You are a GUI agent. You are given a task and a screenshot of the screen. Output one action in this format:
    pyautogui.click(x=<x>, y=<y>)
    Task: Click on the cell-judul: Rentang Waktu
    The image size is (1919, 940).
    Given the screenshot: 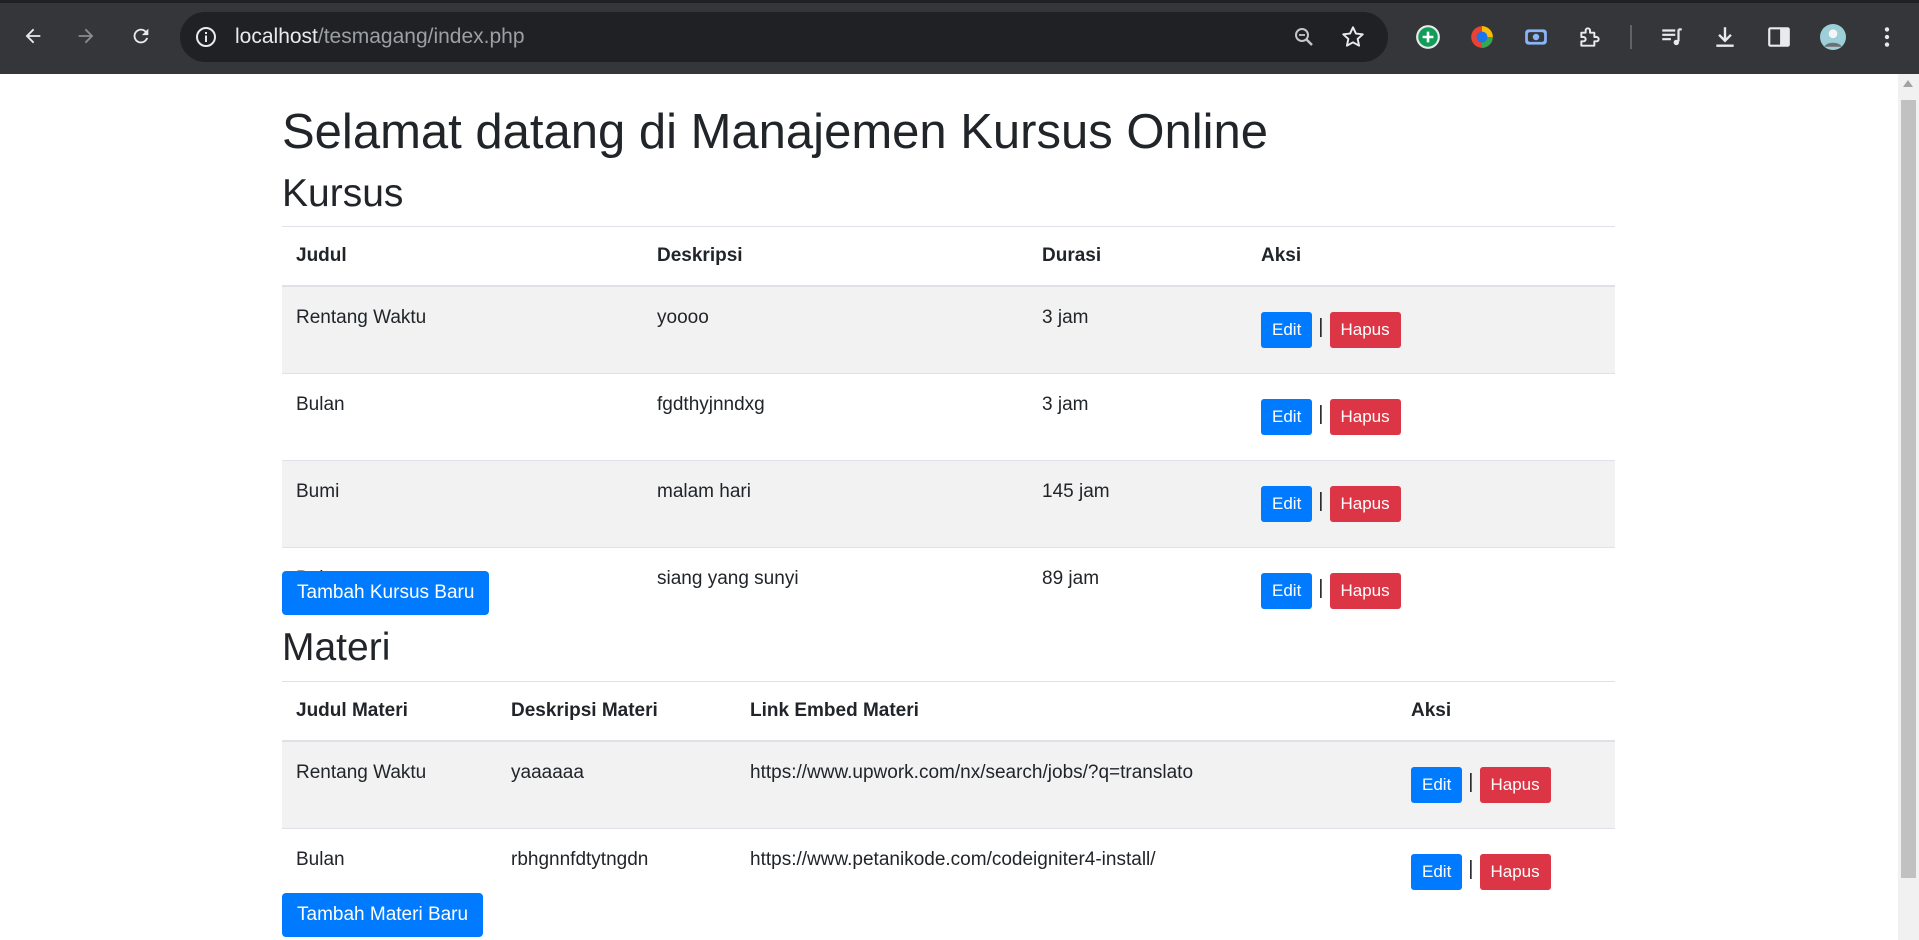 What is the action you would take?
    pyautogui.click(x=462, y=329)
    